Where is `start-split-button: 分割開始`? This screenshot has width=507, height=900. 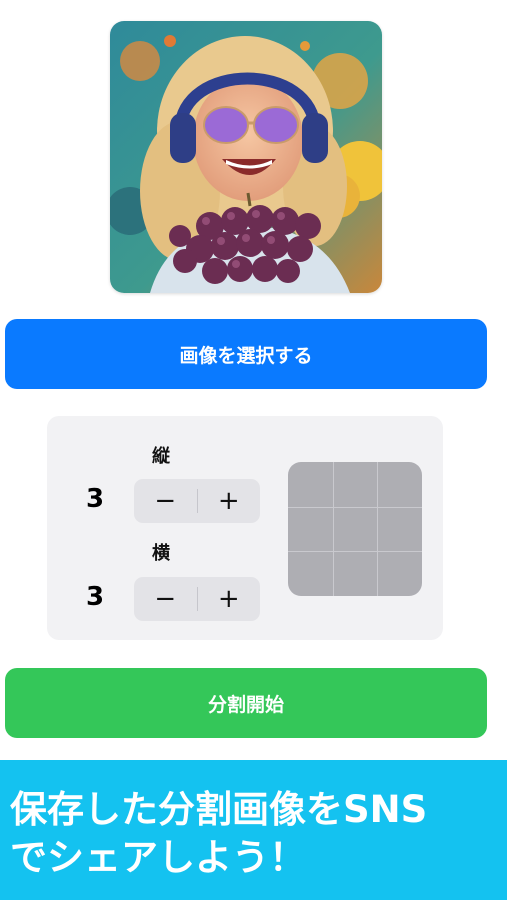
start-split-button: 分割開始 is located at coordinates (246, 703).